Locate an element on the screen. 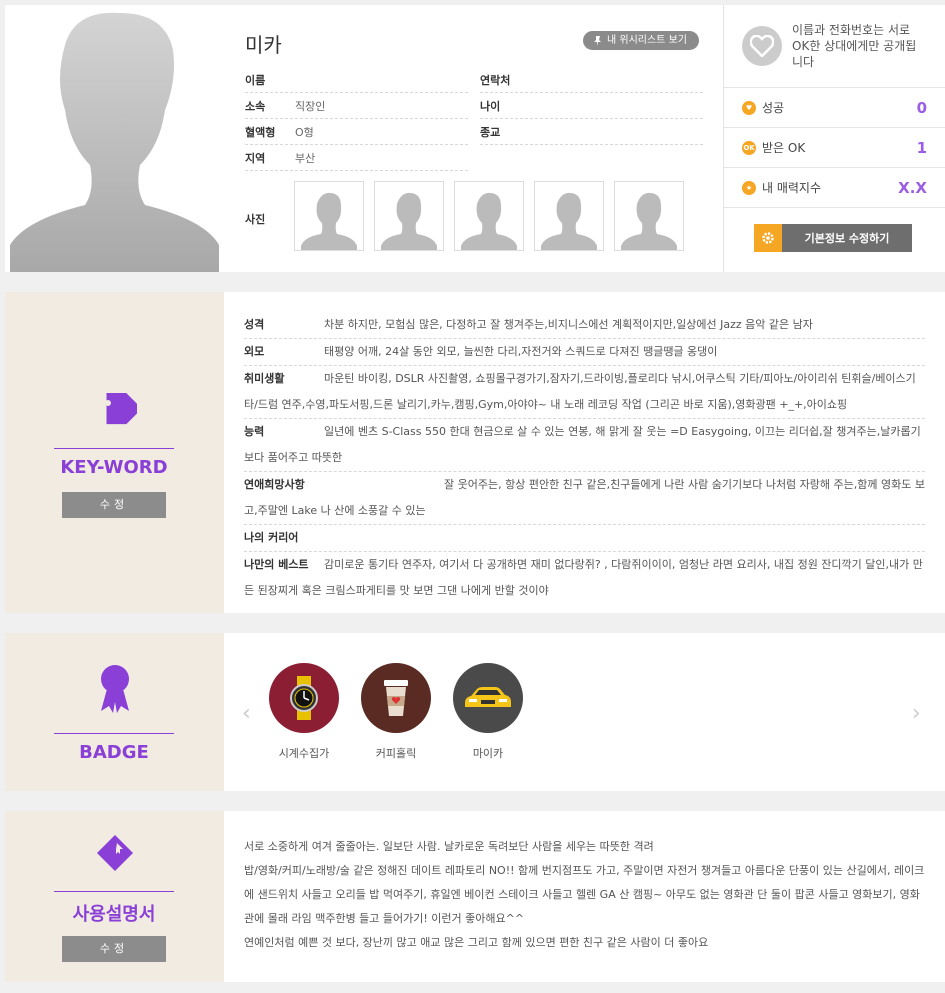 The image size is (945, 993). info-column-right: 연락처 나이 종교 is located at coordinates (591, 106).